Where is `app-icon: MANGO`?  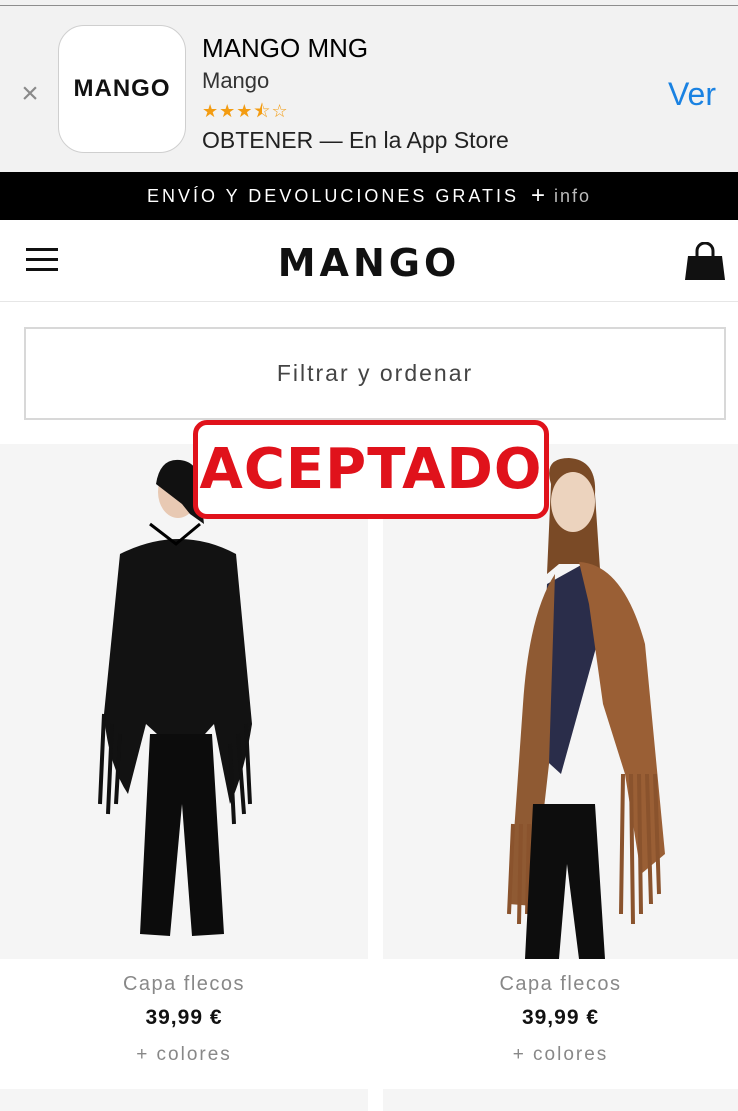 app-icon: MANGO is located at coordinates (122, 89).